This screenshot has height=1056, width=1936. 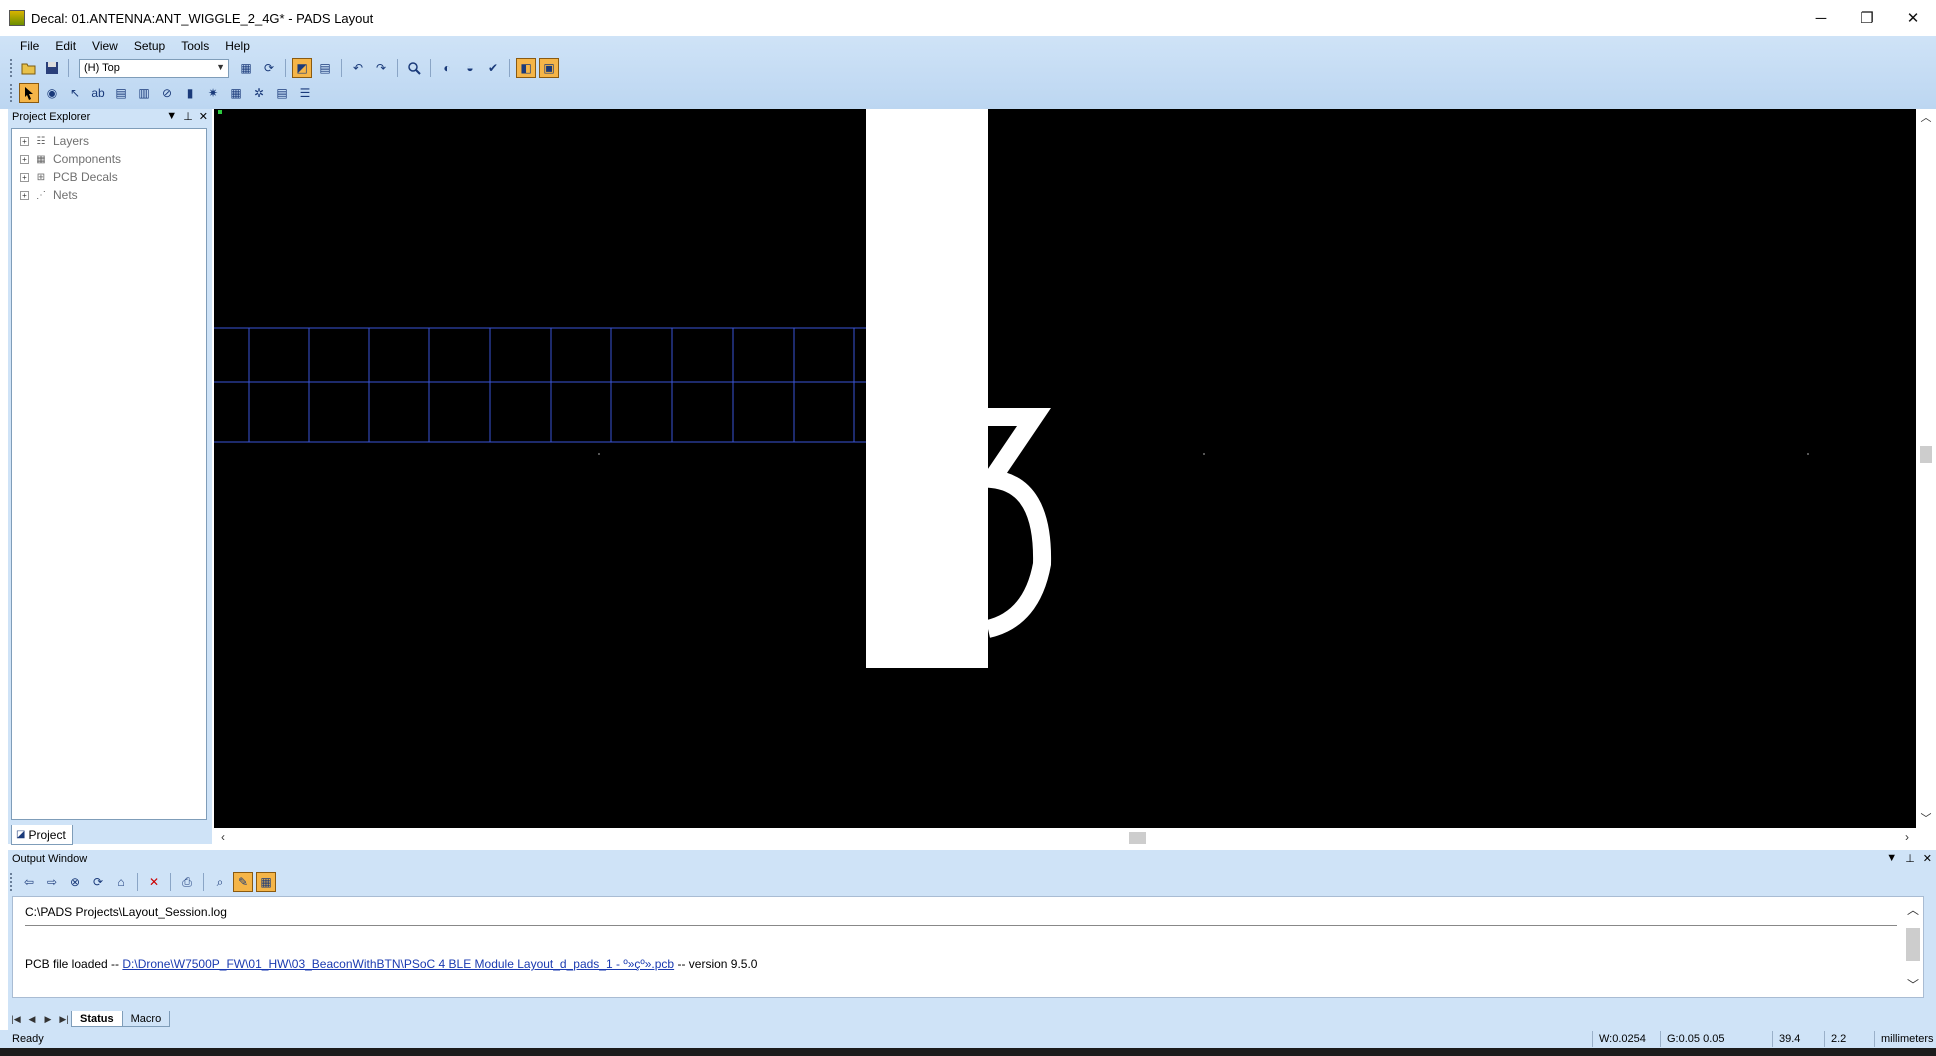 I want to click on minimize-button: ─, so click(x=1821, y=18).